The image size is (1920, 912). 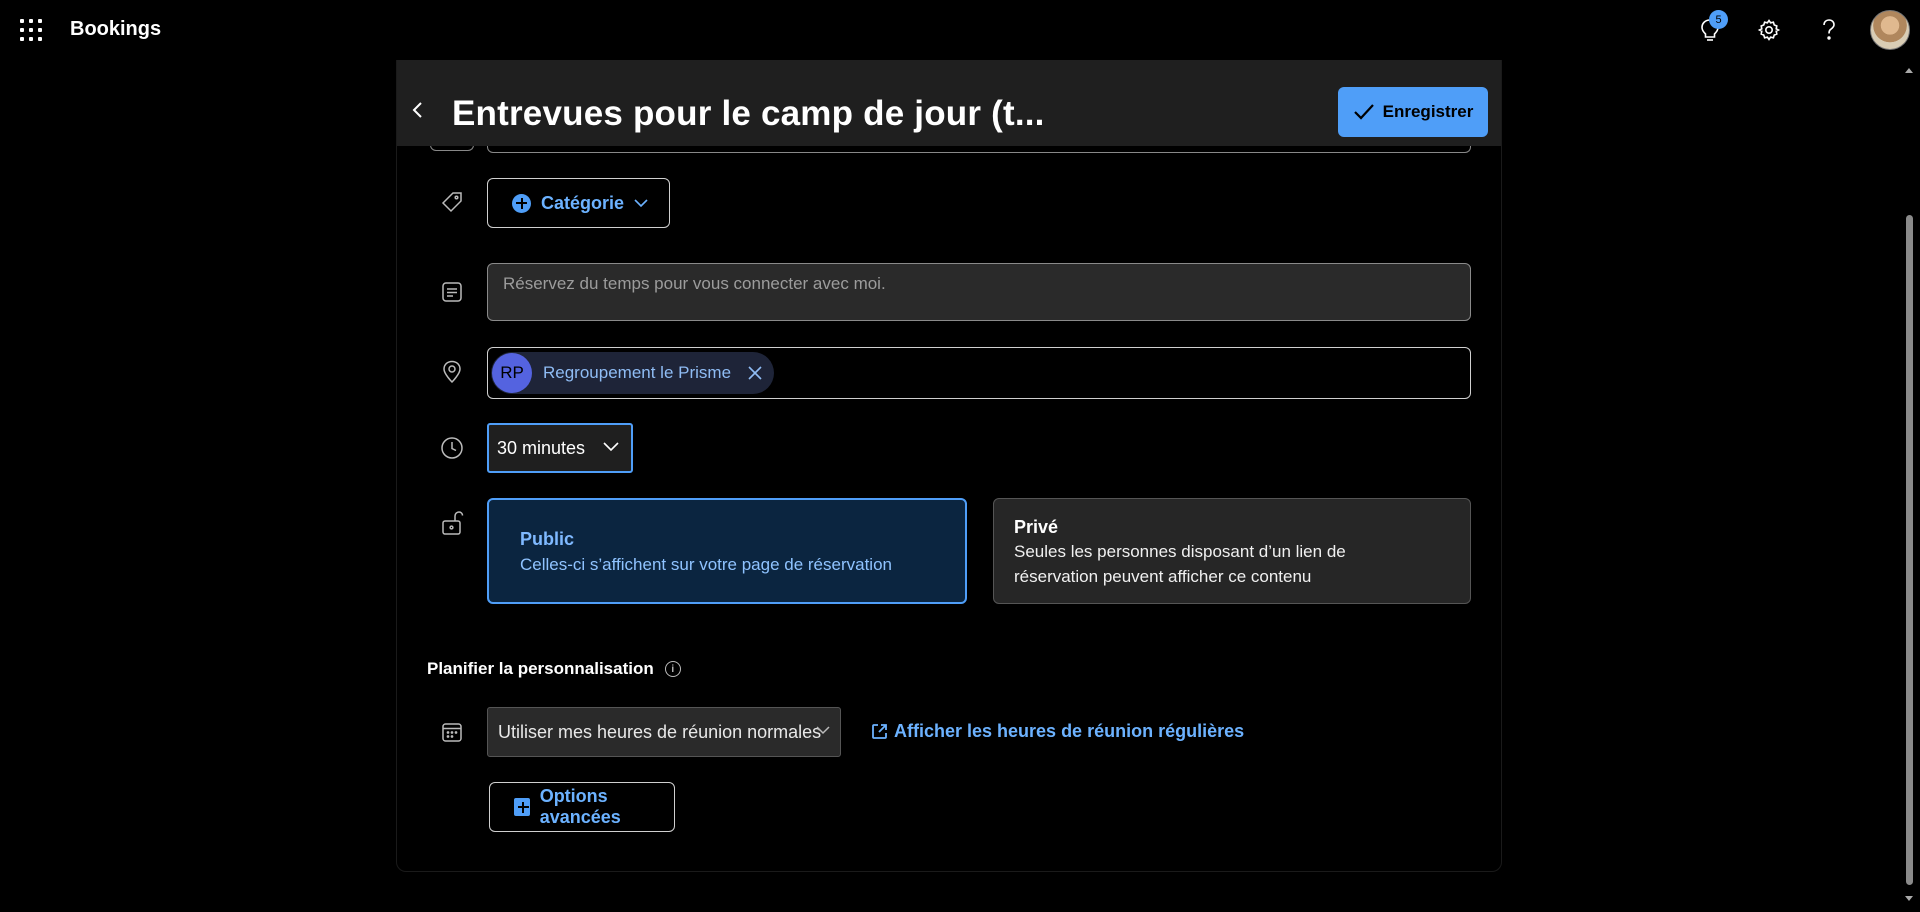 I want to click on meeting-hours-value: Utiliser mes heures de réunion normales, so click(x=660, y=731).